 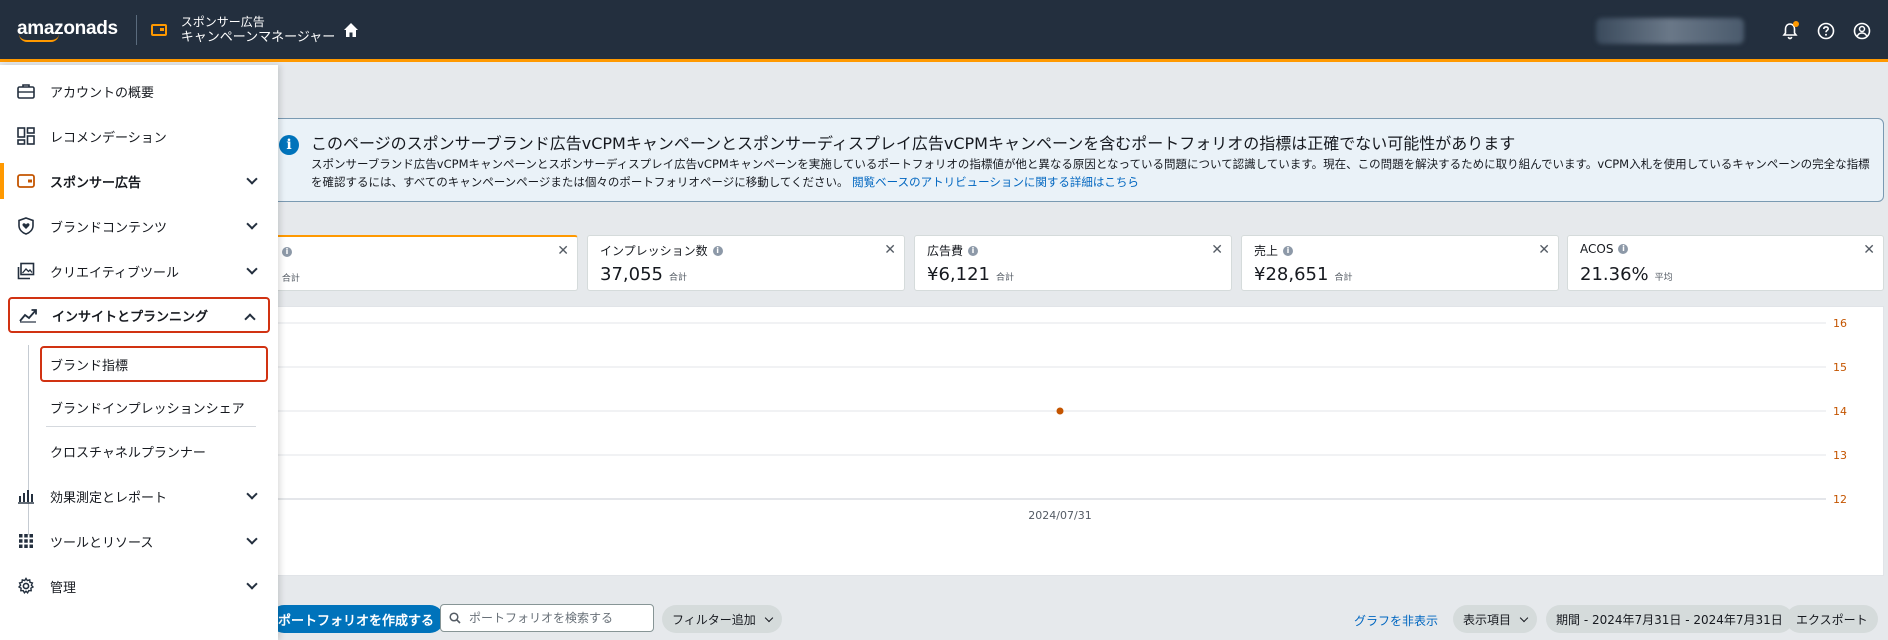 I want to click on product-switcher: スポンサー広告 キャンペーンマネージャー, so click(x=258, y=30).